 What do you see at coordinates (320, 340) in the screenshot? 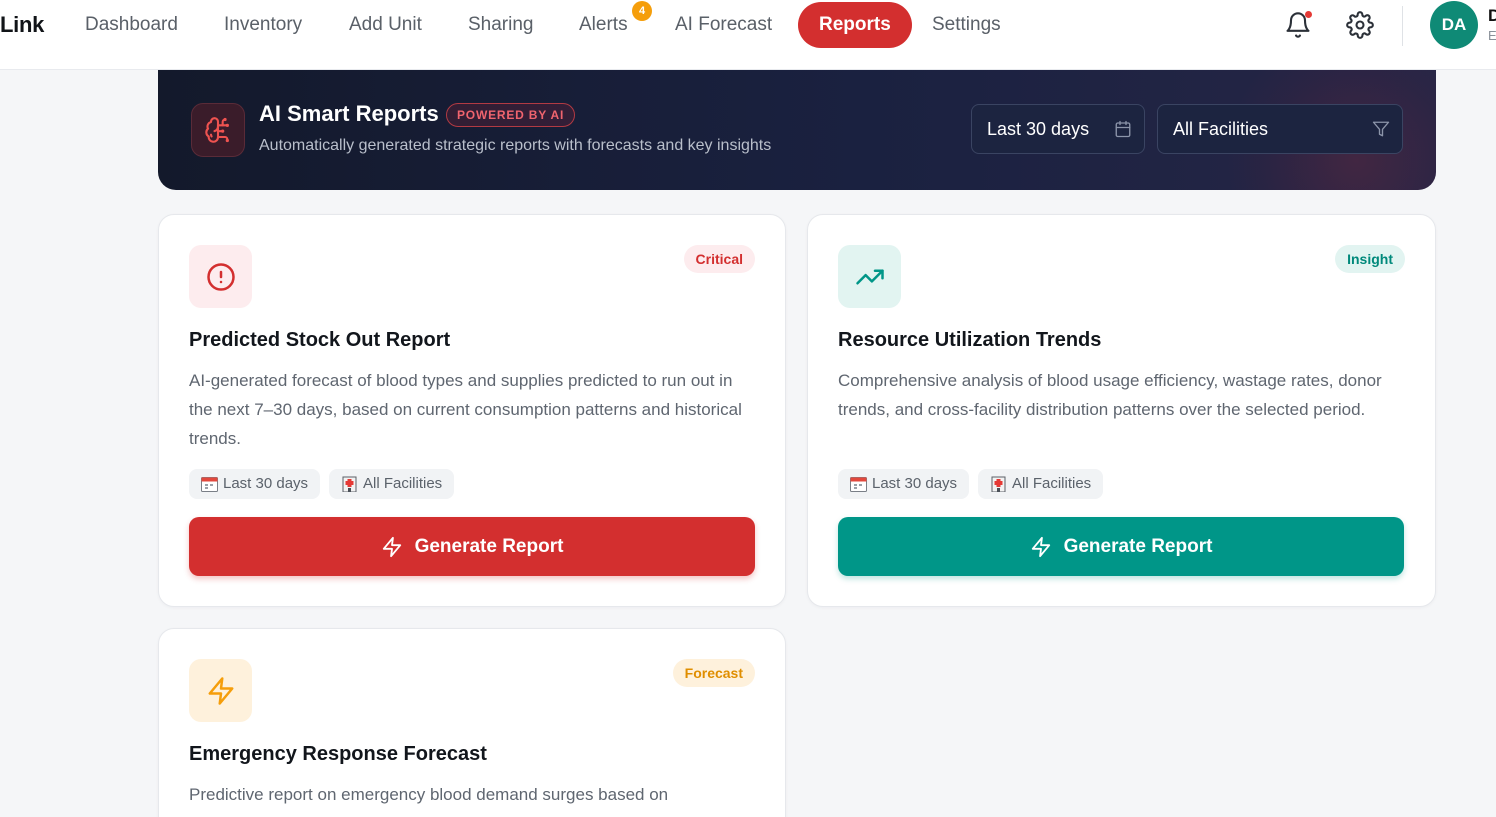
I see `card-title: Predicted Stock Out Report` at bounding box center [320, 340].